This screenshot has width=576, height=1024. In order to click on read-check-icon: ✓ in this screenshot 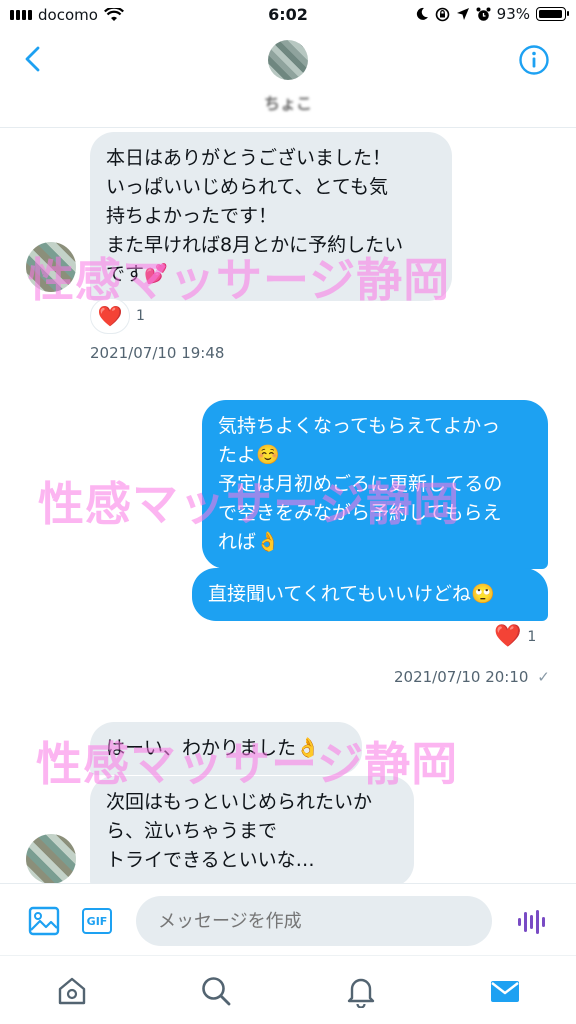, I will do `click(543, 677)`.